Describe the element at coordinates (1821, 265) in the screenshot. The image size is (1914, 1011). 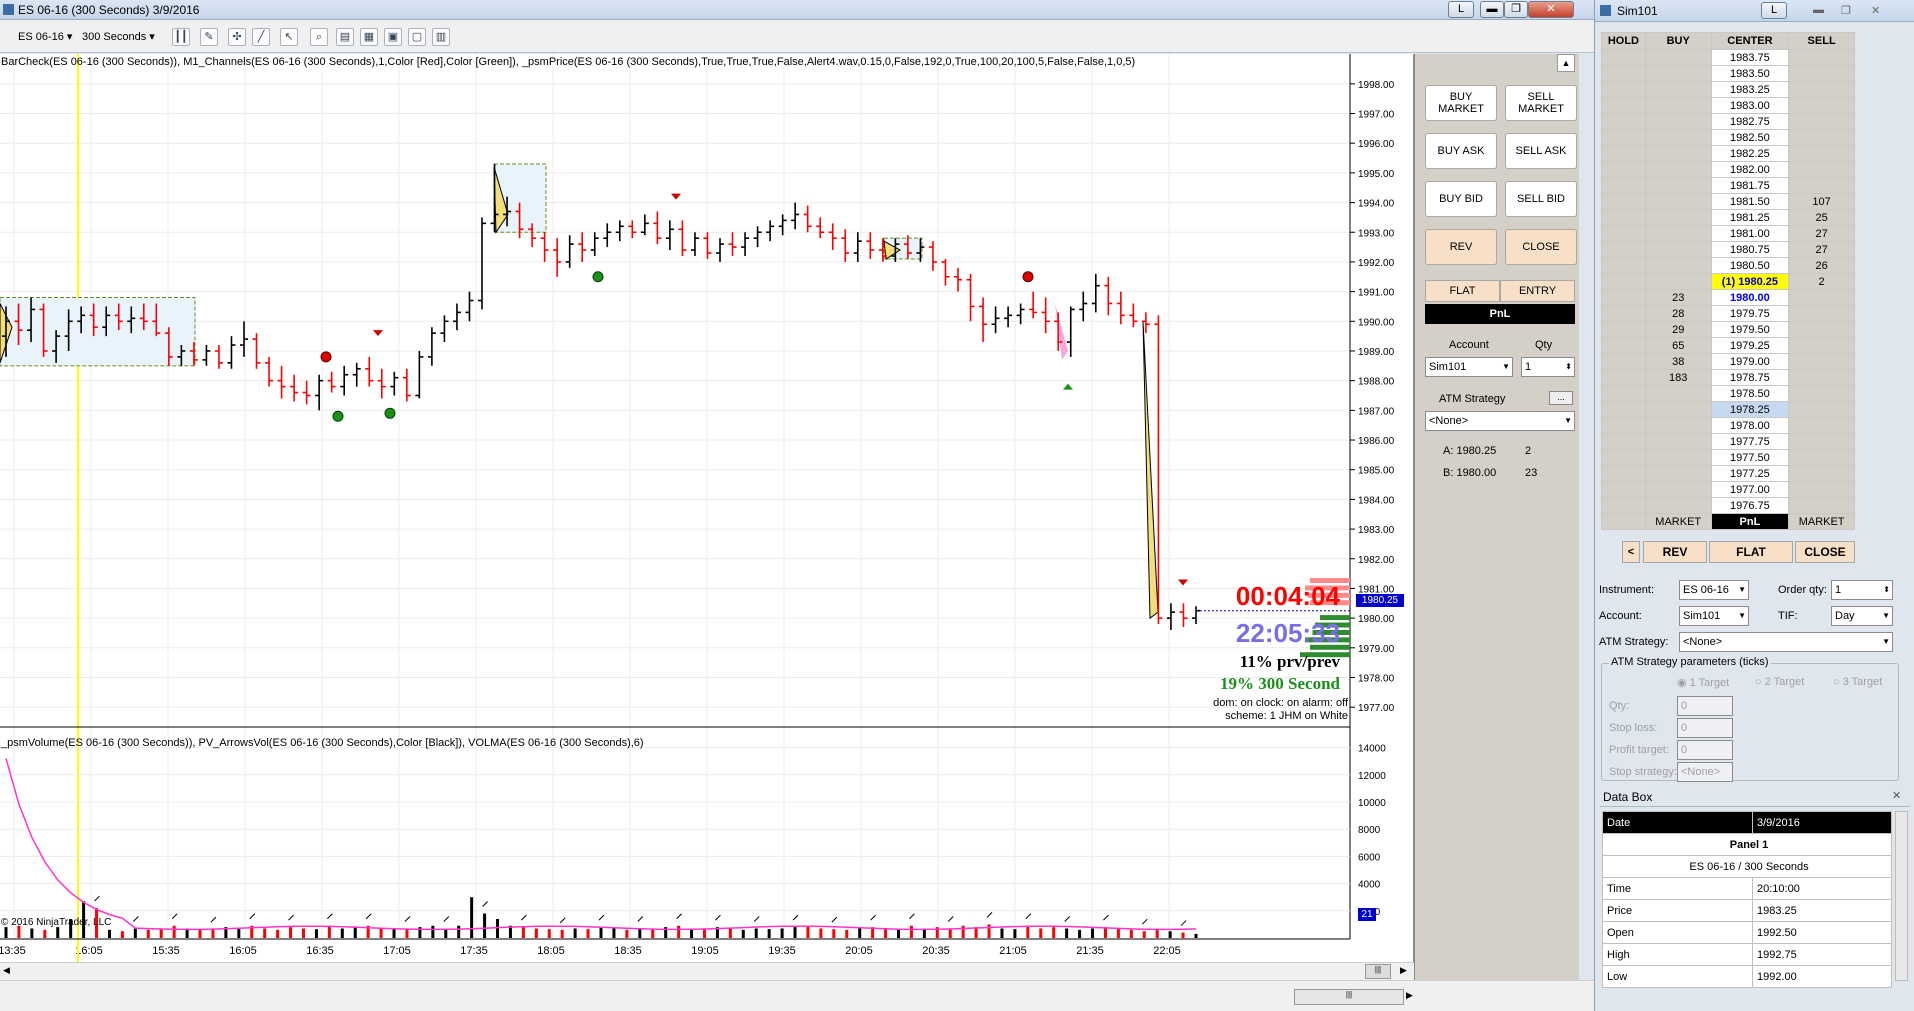
I see `sell-cell: 26` at that location.